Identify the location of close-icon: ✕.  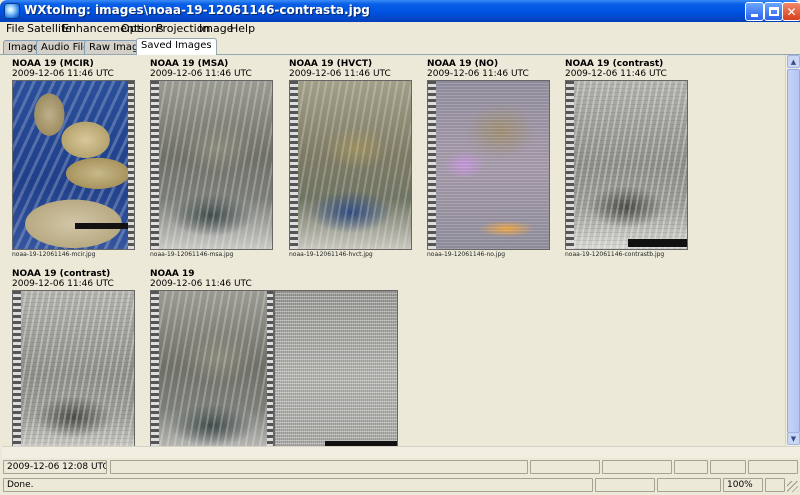
(791, 11).